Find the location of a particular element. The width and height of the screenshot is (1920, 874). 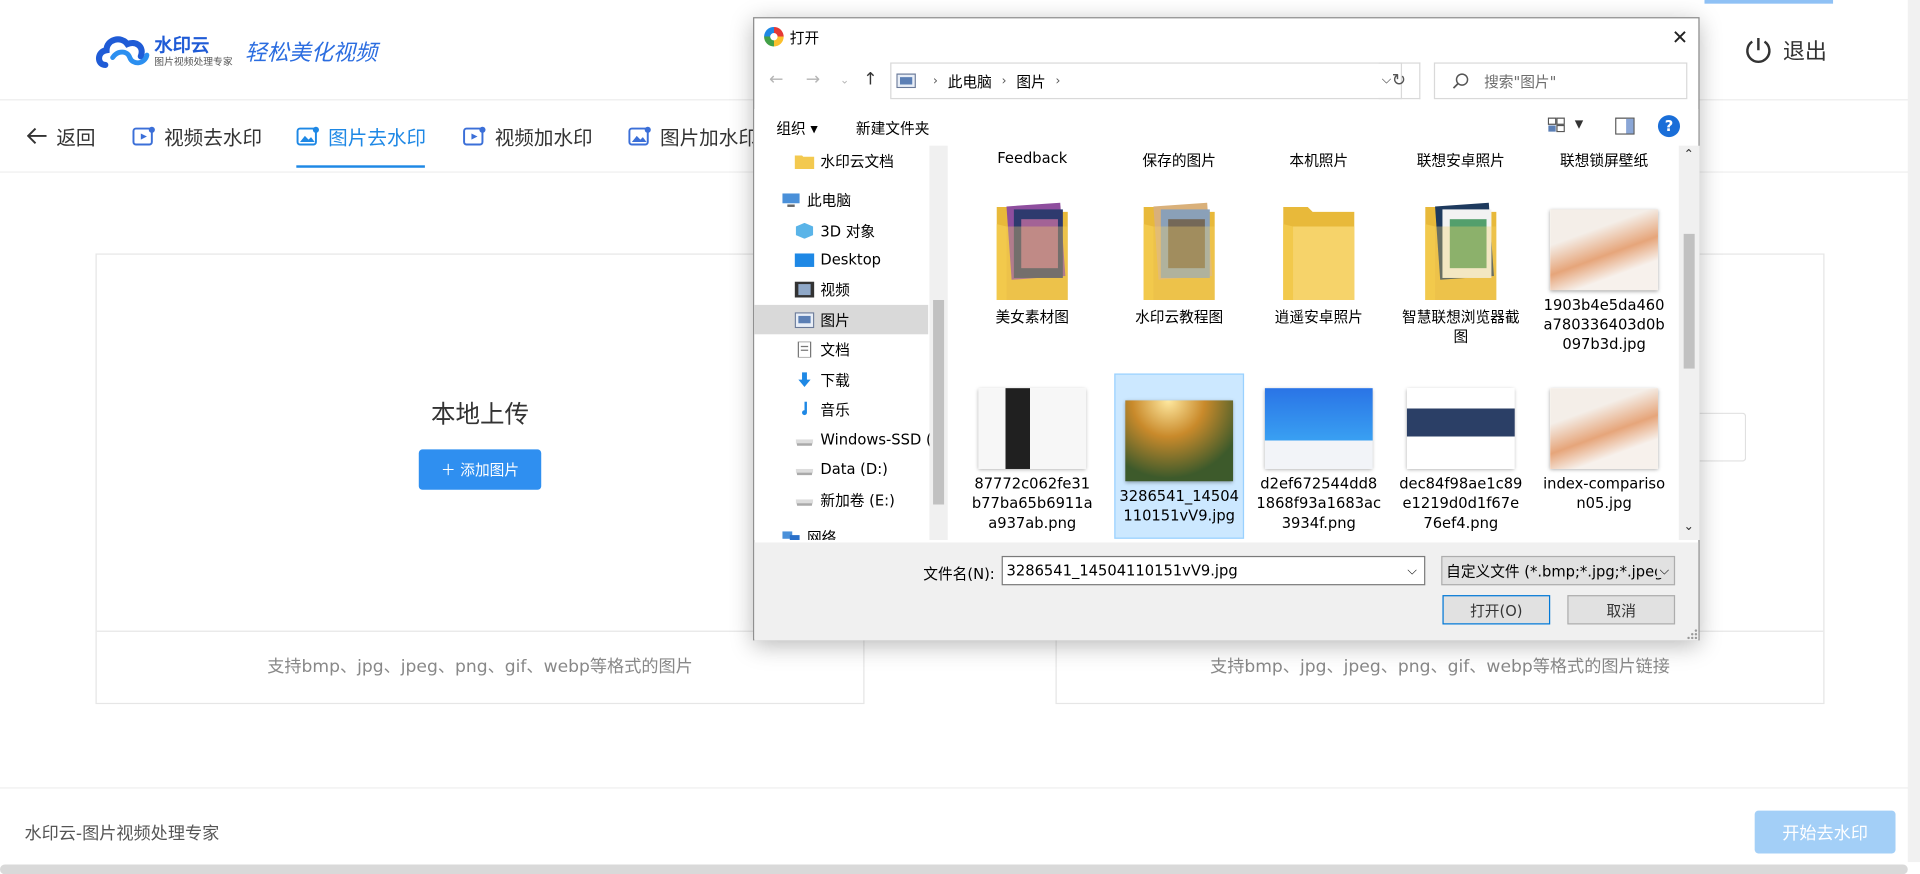

dialog-titlebar: 打开 ✕ is located at coordinates (1226, 37).